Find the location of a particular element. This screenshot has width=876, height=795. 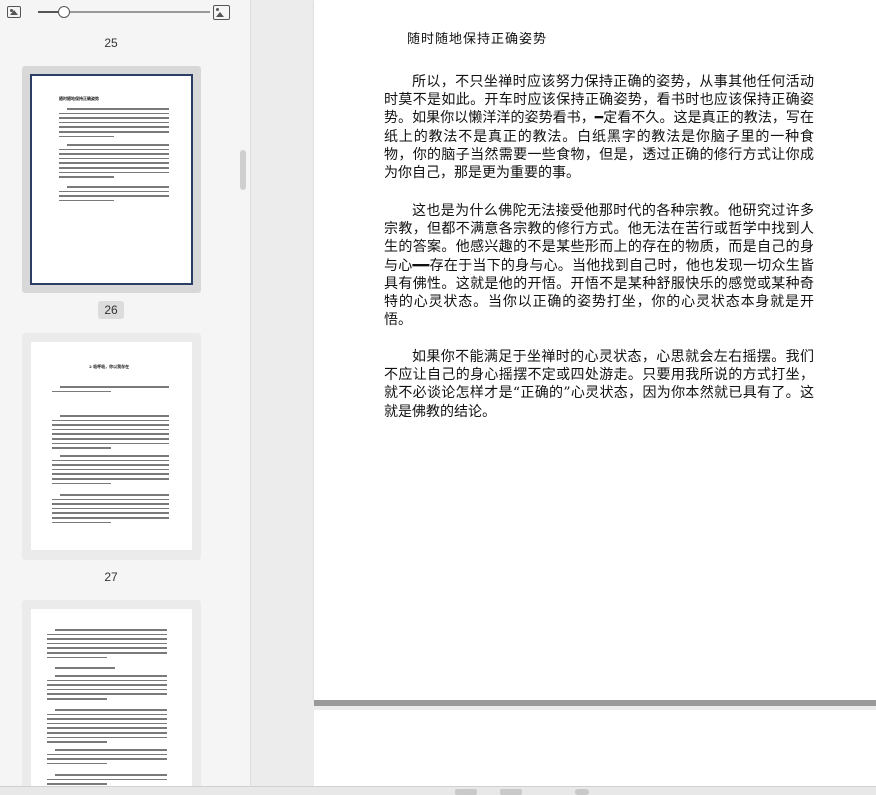

zoom-slider-thumb is located at coordinates (63, 12).